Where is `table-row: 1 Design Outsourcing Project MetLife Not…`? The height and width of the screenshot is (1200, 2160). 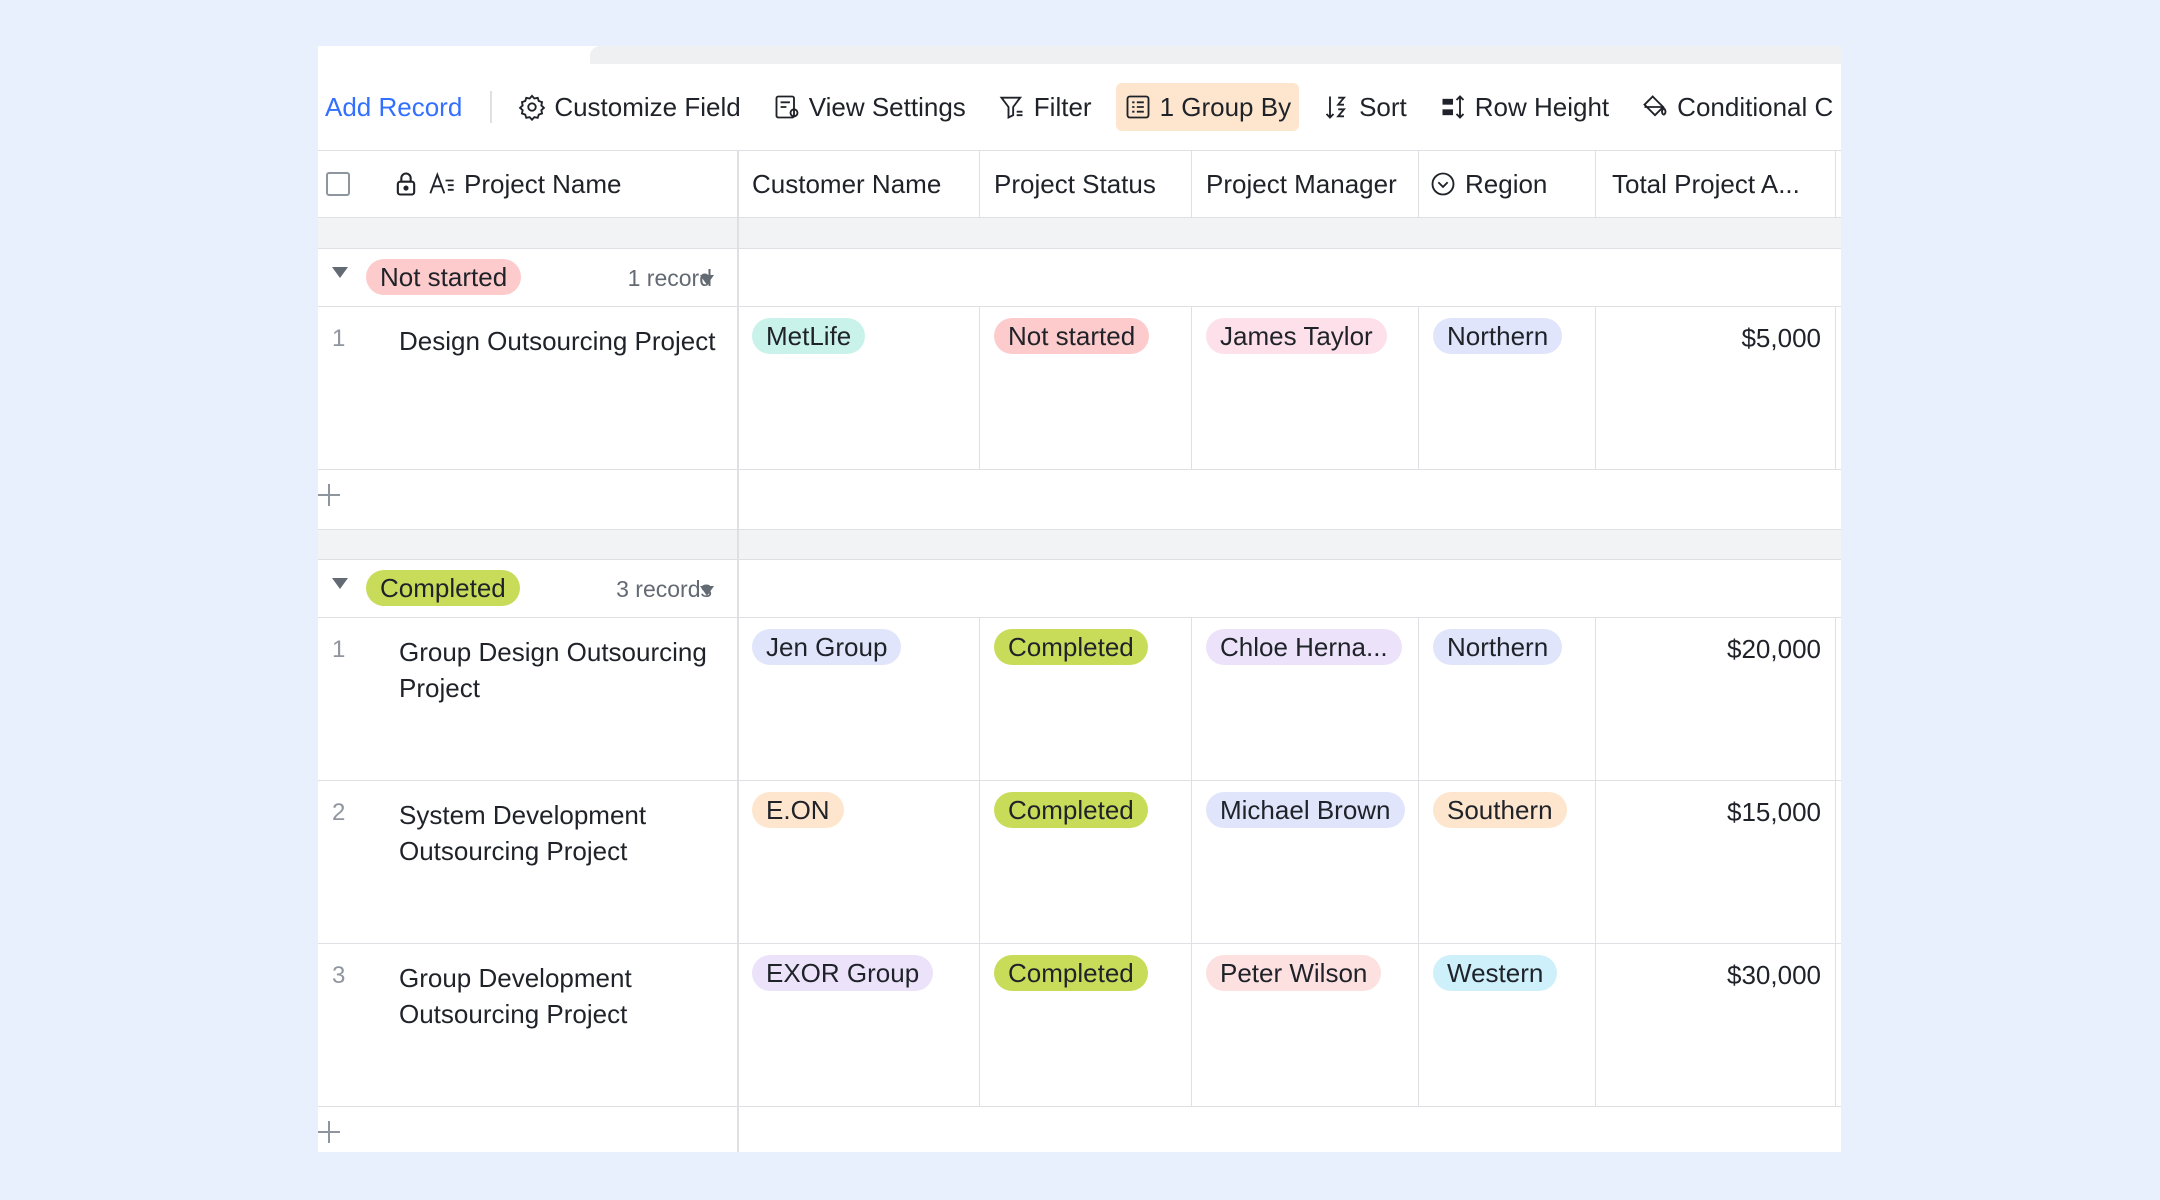
table-row: 1 Design Outsourcing Project MetLife Not… is located at coordinates (1079, 388).